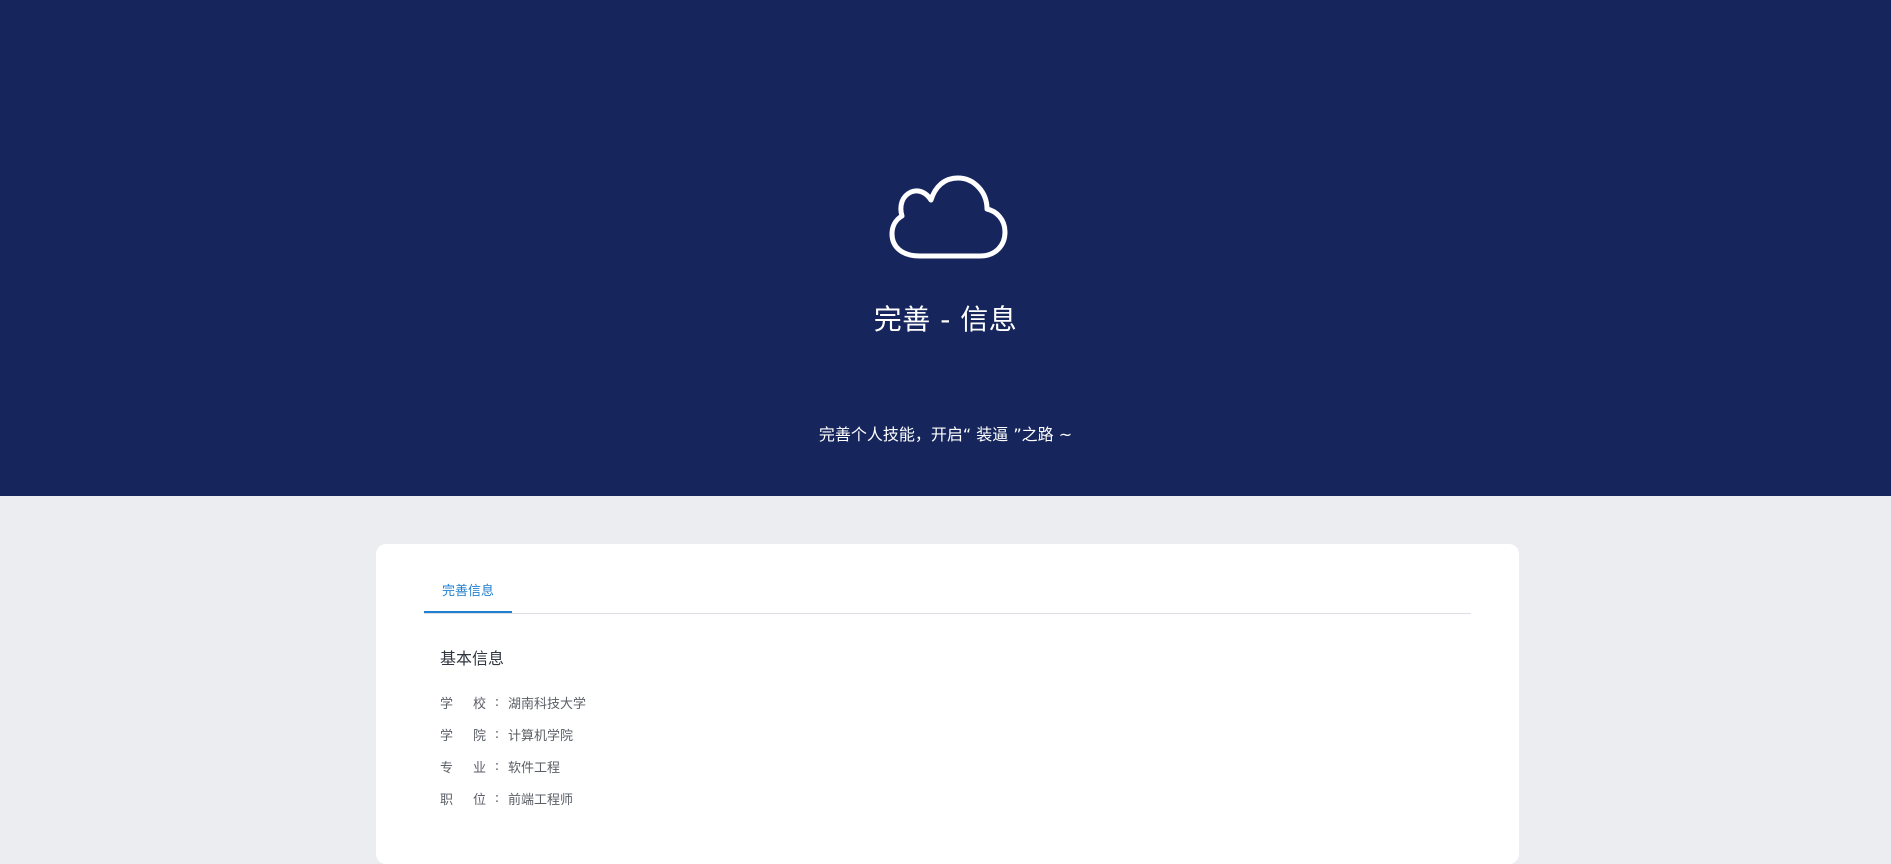  What do you see at coordinates (945, 434) in the screenshot?
I see `page-subtitle: 完善个人技能，开启“ 装逼 ”之路 ~` at bounding box center [945, 434].